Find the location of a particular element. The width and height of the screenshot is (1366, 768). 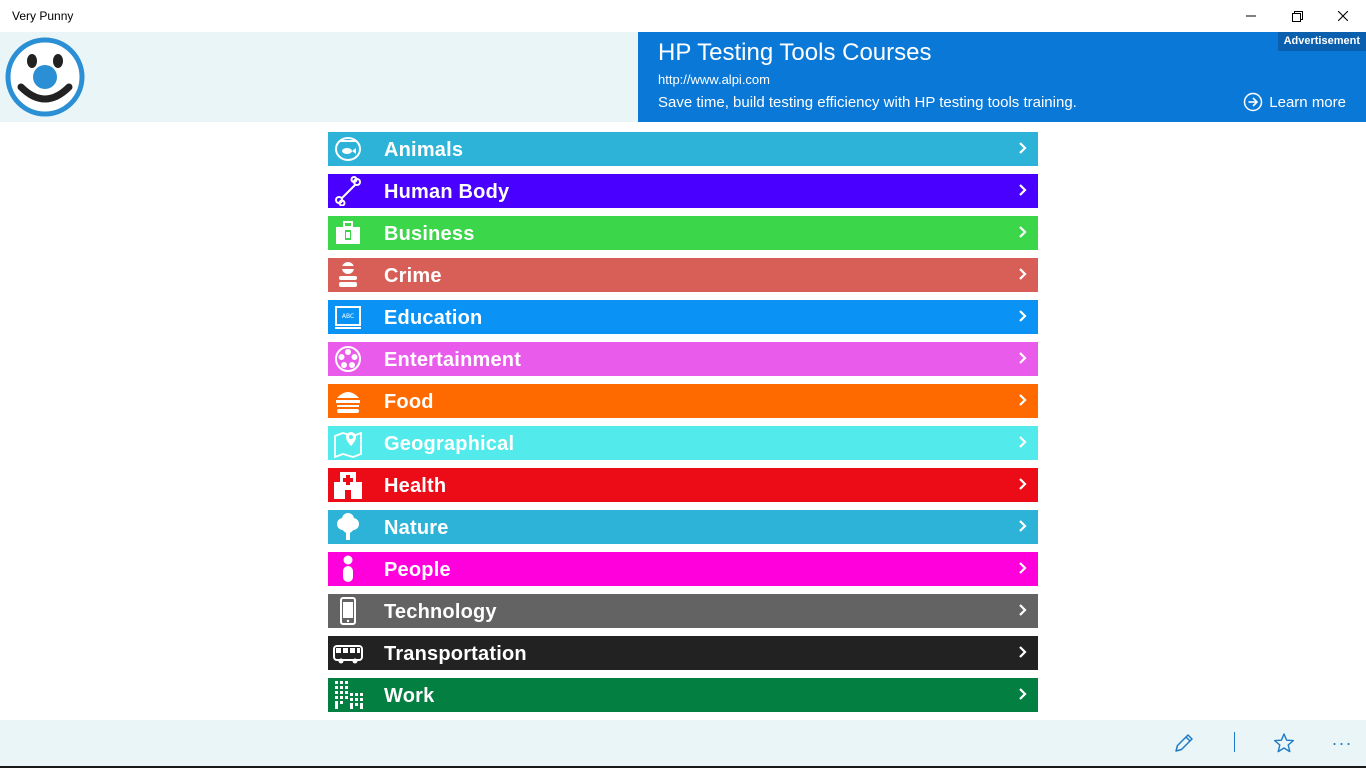

learn-more-link: Learn more is located at coordinates (1294, 102).